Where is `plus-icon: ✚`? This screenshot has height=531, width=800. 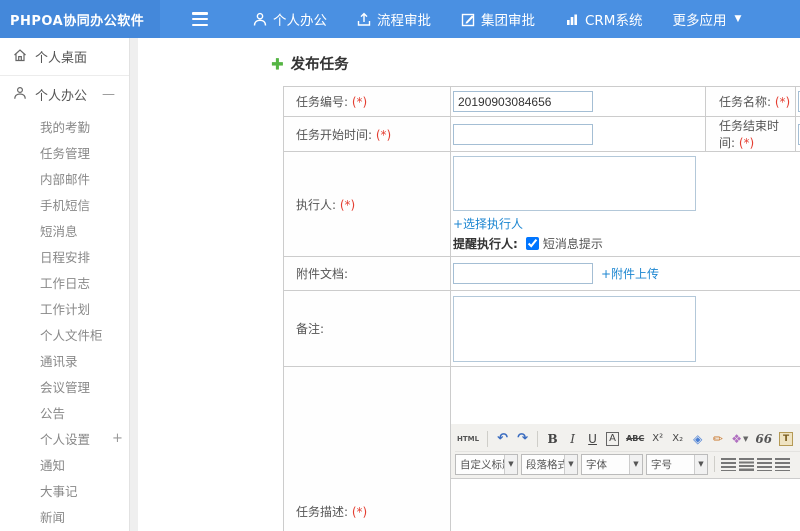 plus-icon: ✚ is located at coordinates (277, 63).